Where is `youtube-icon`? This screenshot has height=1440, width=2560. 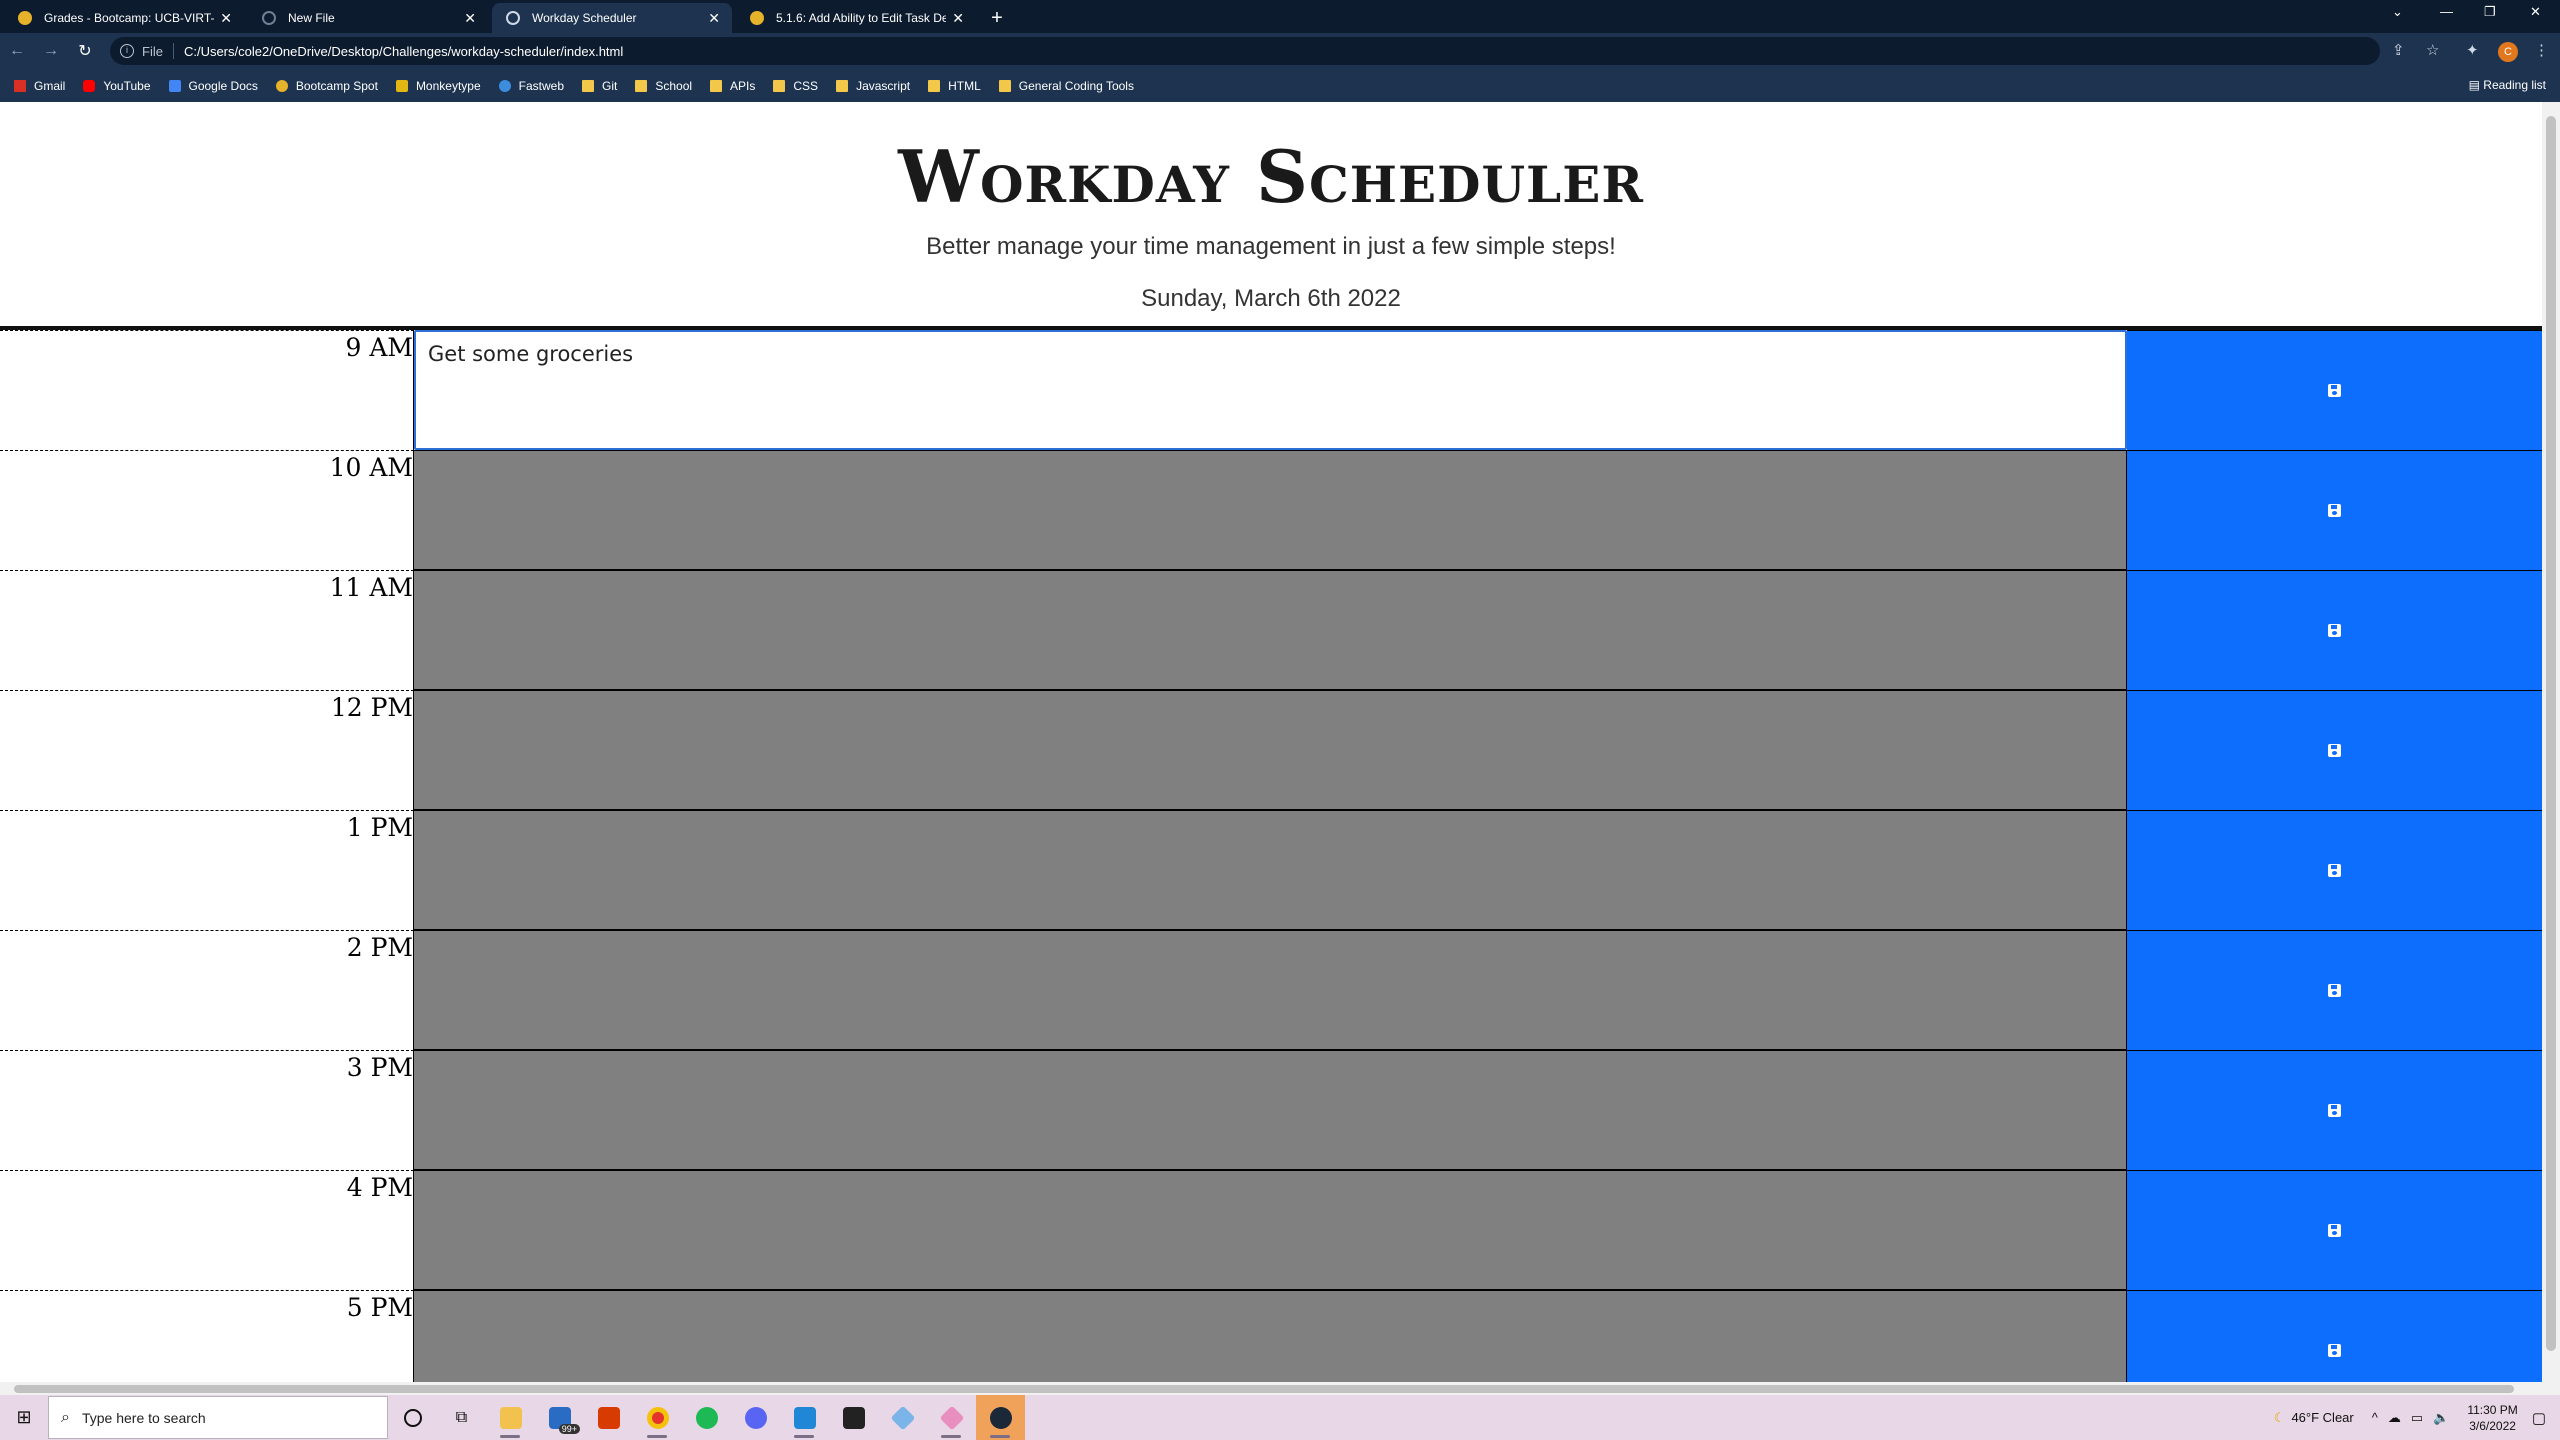 youtube-icon is located at coordinates (89, 85).